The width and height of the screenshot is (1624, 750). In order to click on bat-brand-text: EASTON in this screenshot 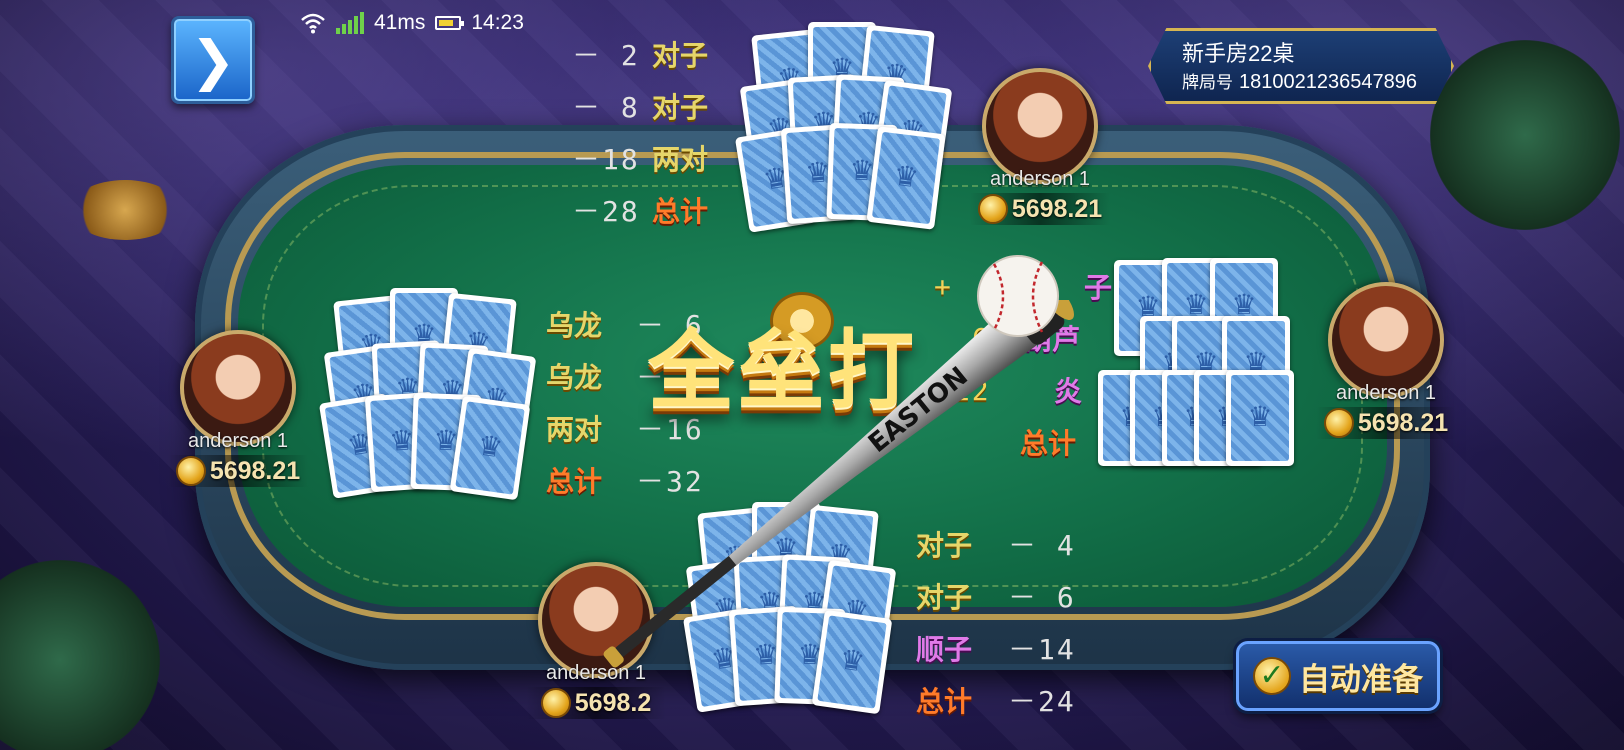, I will do `click(918, 410)`.